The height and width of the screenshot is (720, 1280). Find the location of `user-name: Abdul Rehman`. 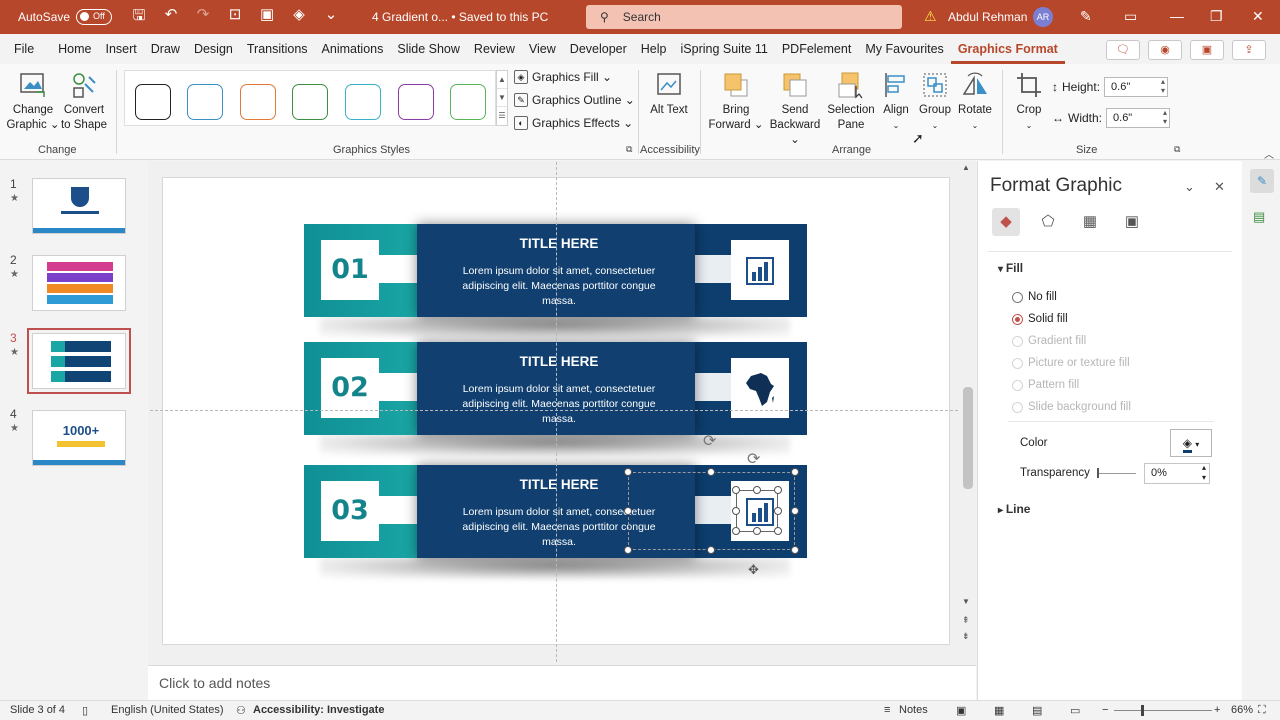

user-name: Abdul Rehman is located at coordinates (987, 17).